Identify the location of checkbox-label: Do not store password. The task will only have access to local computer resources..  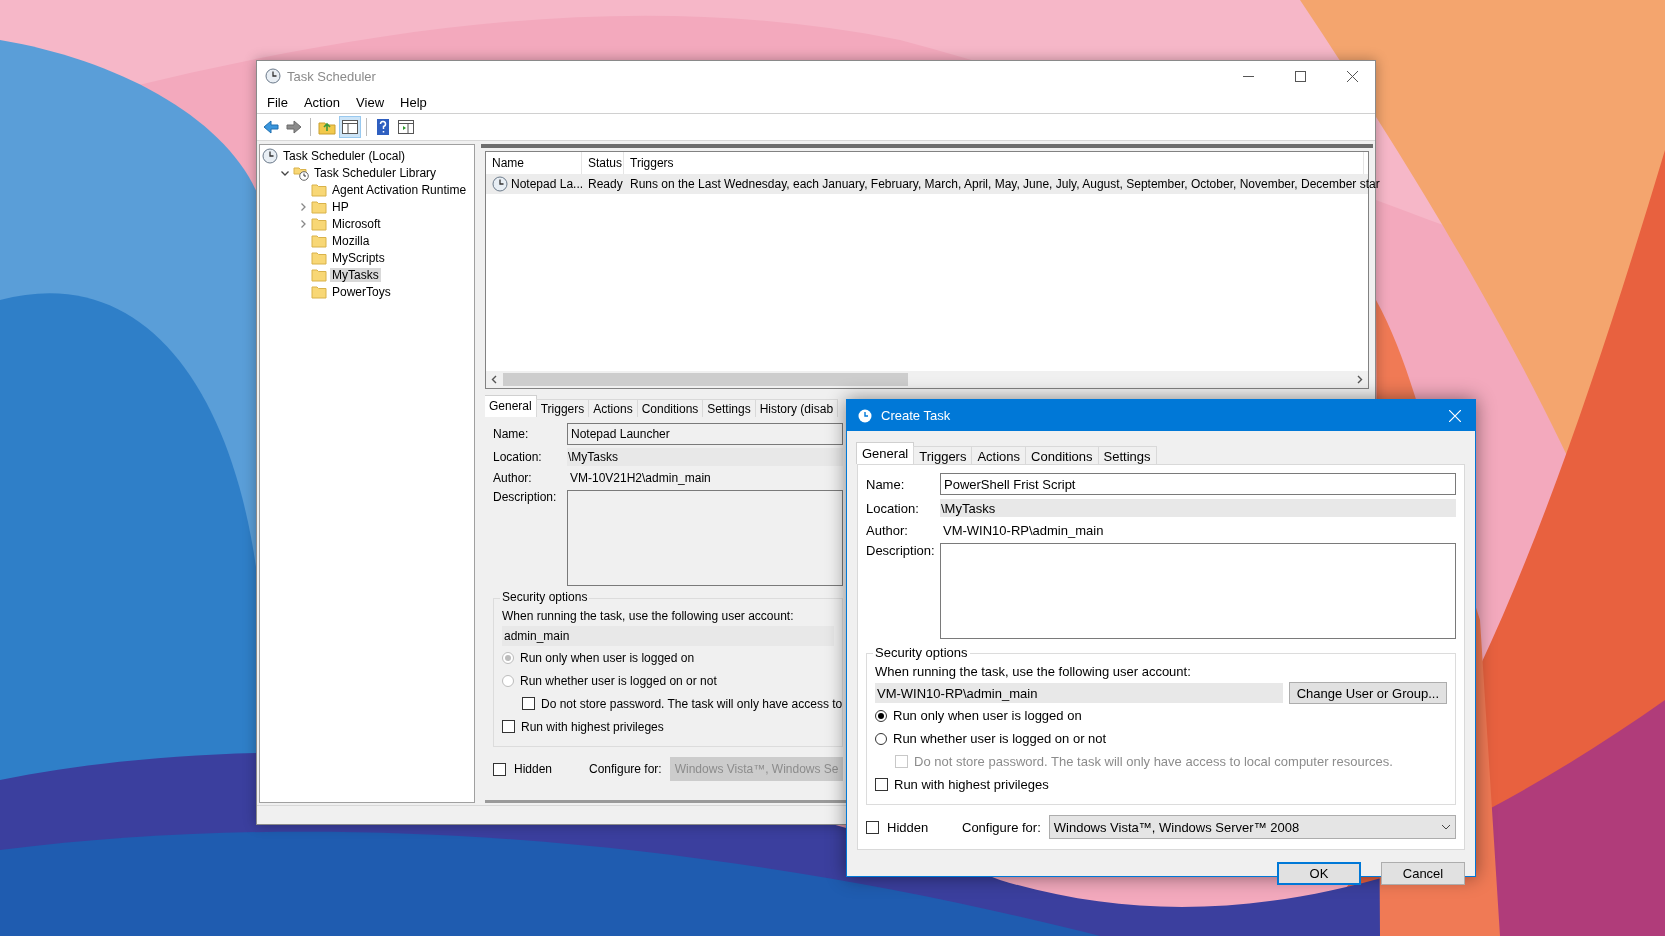
(1153, 761).